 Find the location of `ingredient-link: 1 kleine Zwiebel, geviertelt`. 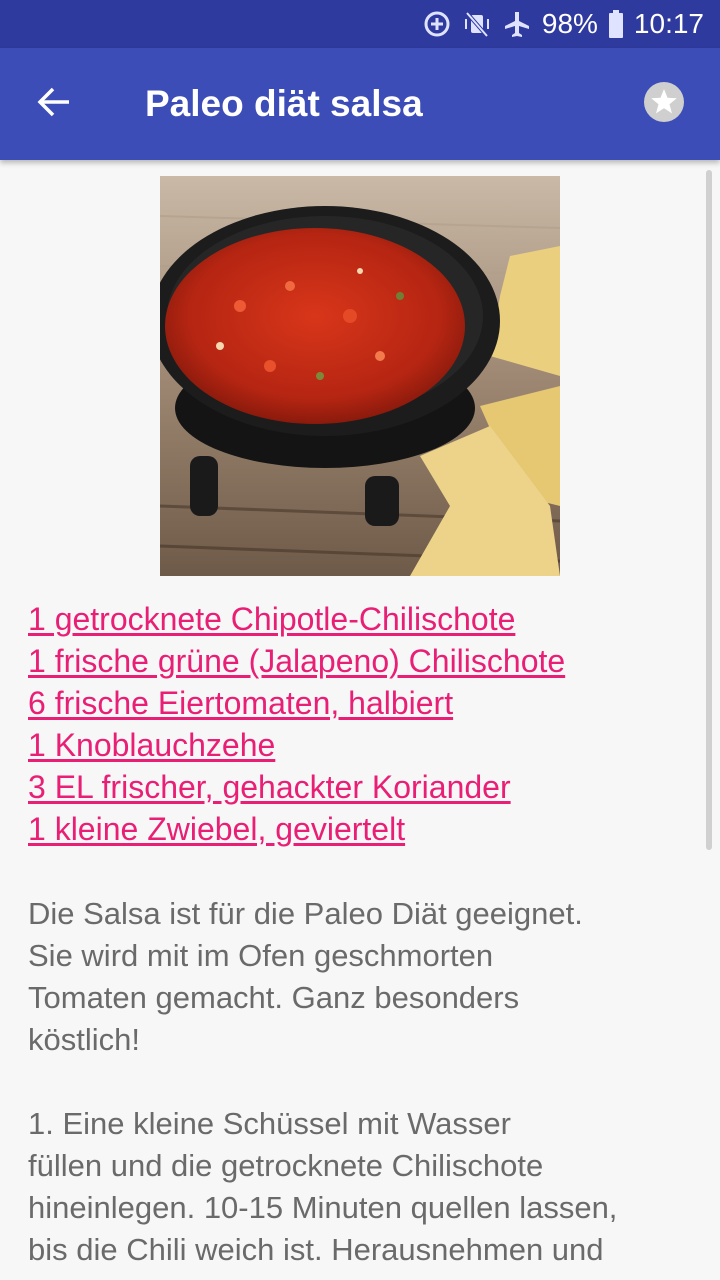

ingredient-link: 1 kleine Zwiebel, geviertelt is located at coordinates (216, 829).